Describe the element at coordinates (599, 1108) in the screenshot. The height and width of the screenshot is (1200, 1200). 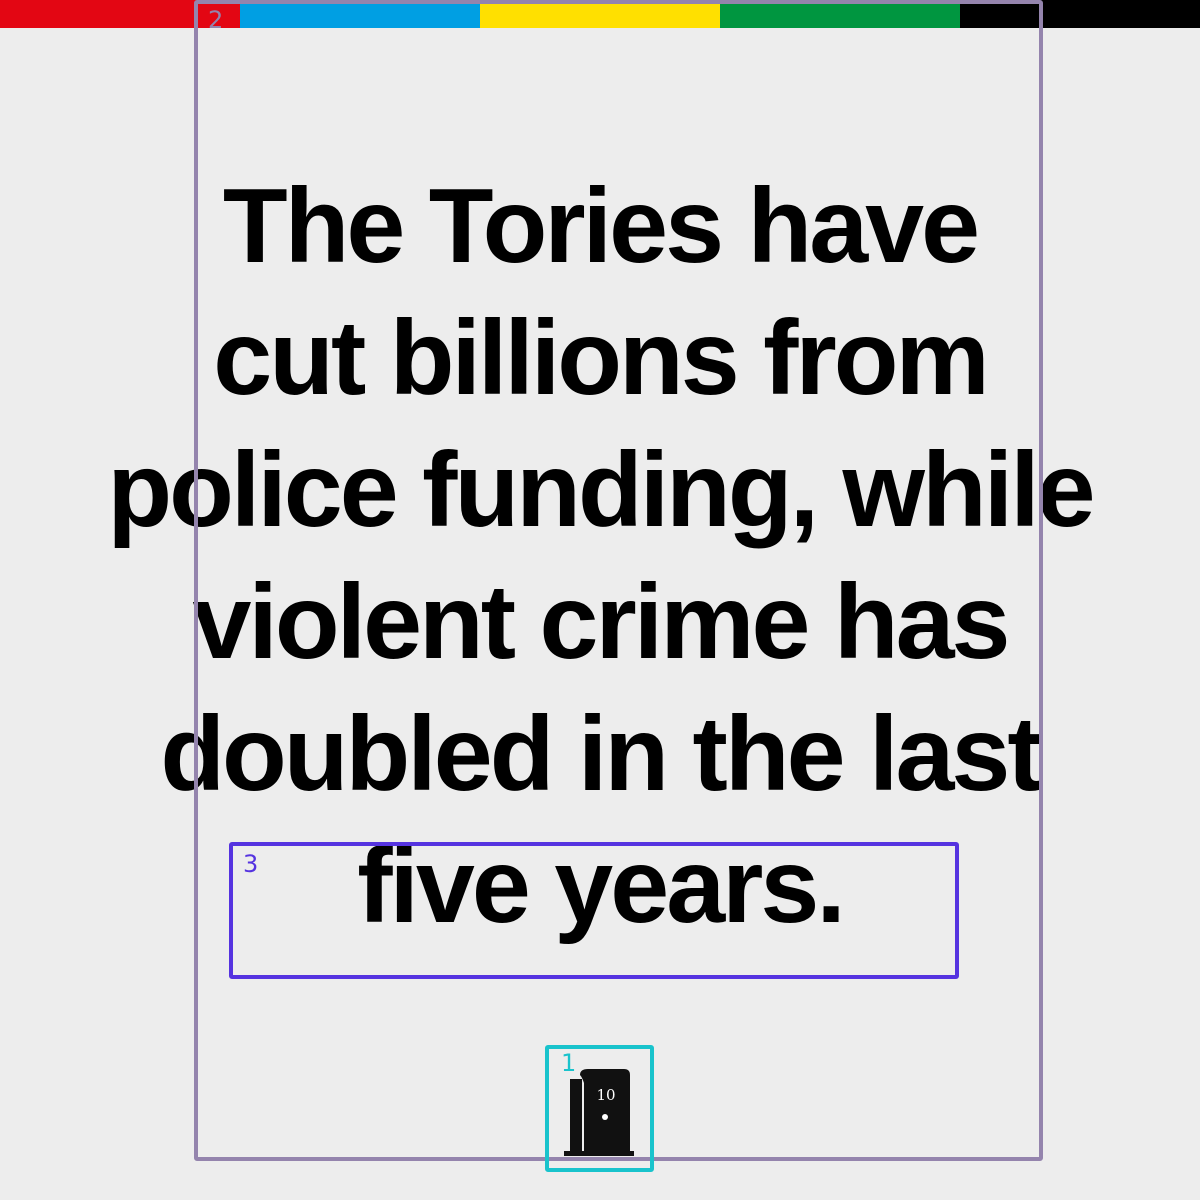
I see `annotation-box-1: 1` at that location.